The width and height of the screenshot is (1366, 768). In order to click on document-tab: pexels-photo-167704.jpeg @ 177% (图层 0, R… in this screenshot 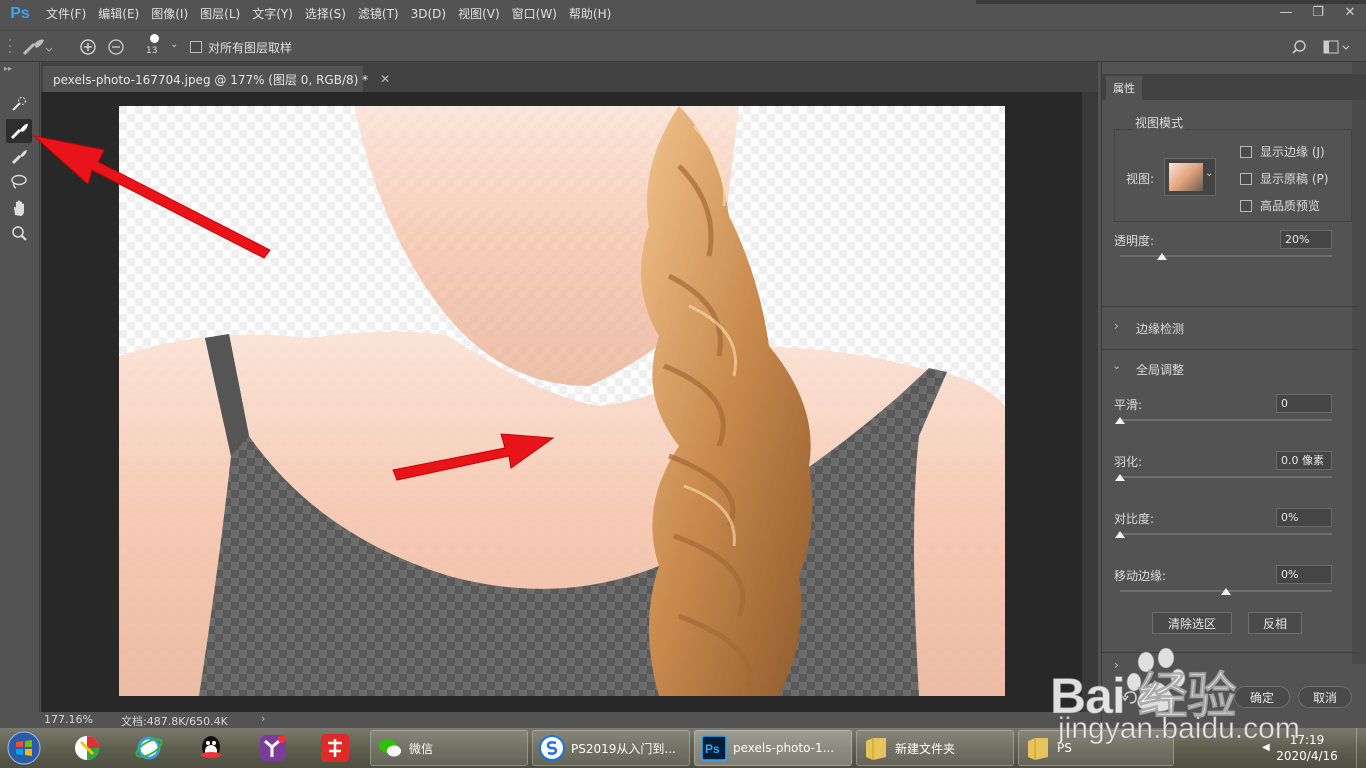, I will do `click(216, 79)`.